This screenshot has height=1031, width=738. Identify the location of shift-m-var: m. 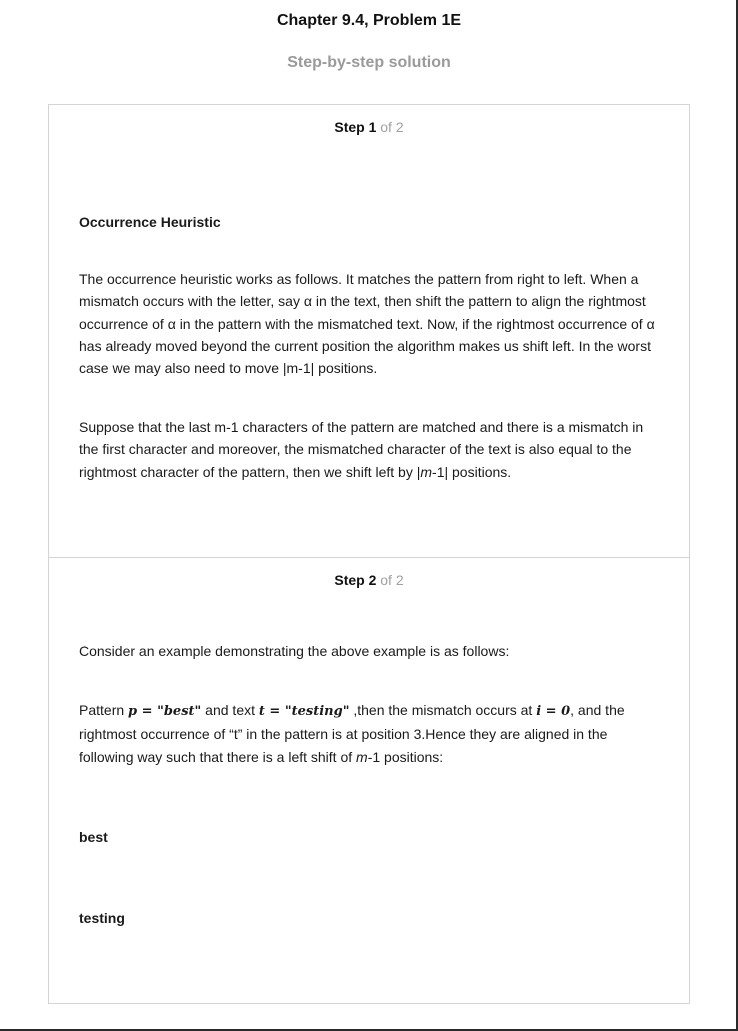
(362, 756).